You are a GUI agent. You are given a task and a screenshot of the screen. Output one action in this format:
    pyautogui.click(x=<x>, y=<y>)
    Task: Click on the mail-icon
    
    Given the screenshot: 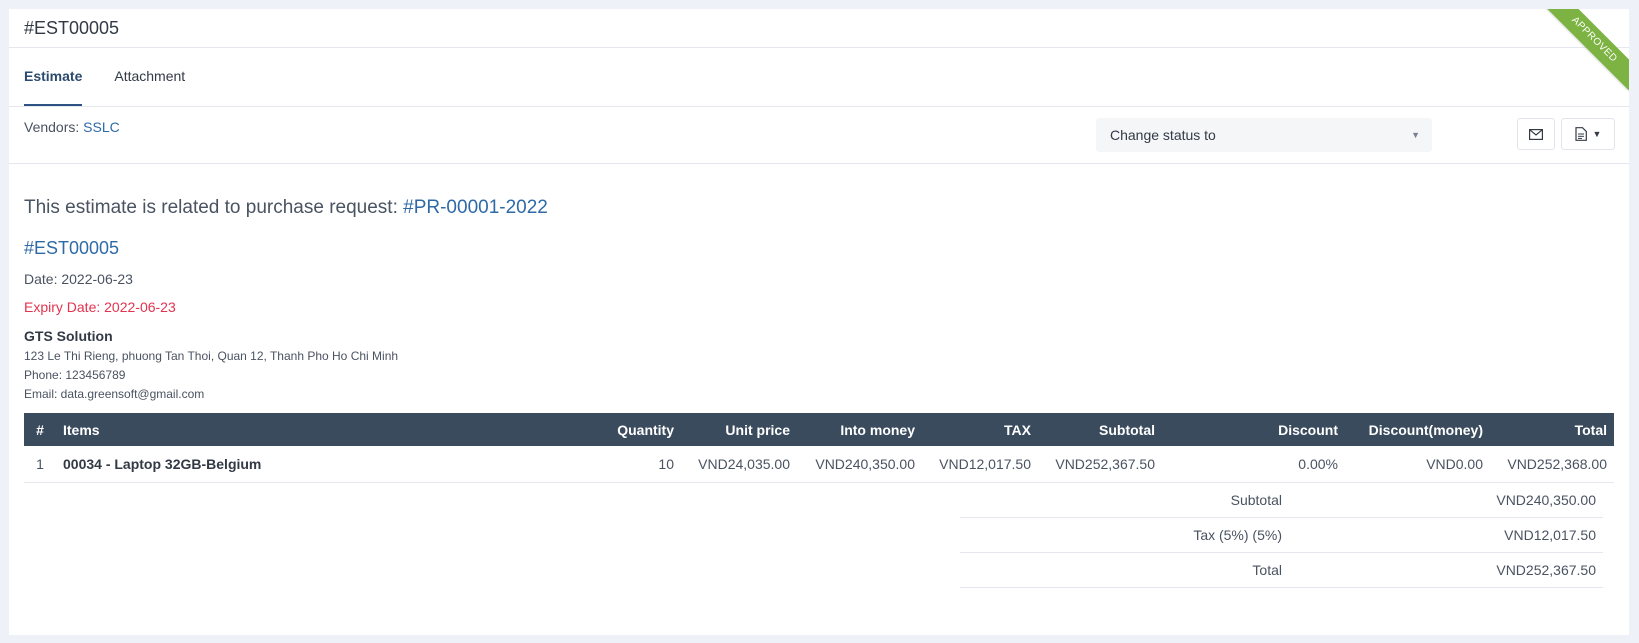 What is the action you would take?
    pyautogui.click(x=1536, y=134)
    